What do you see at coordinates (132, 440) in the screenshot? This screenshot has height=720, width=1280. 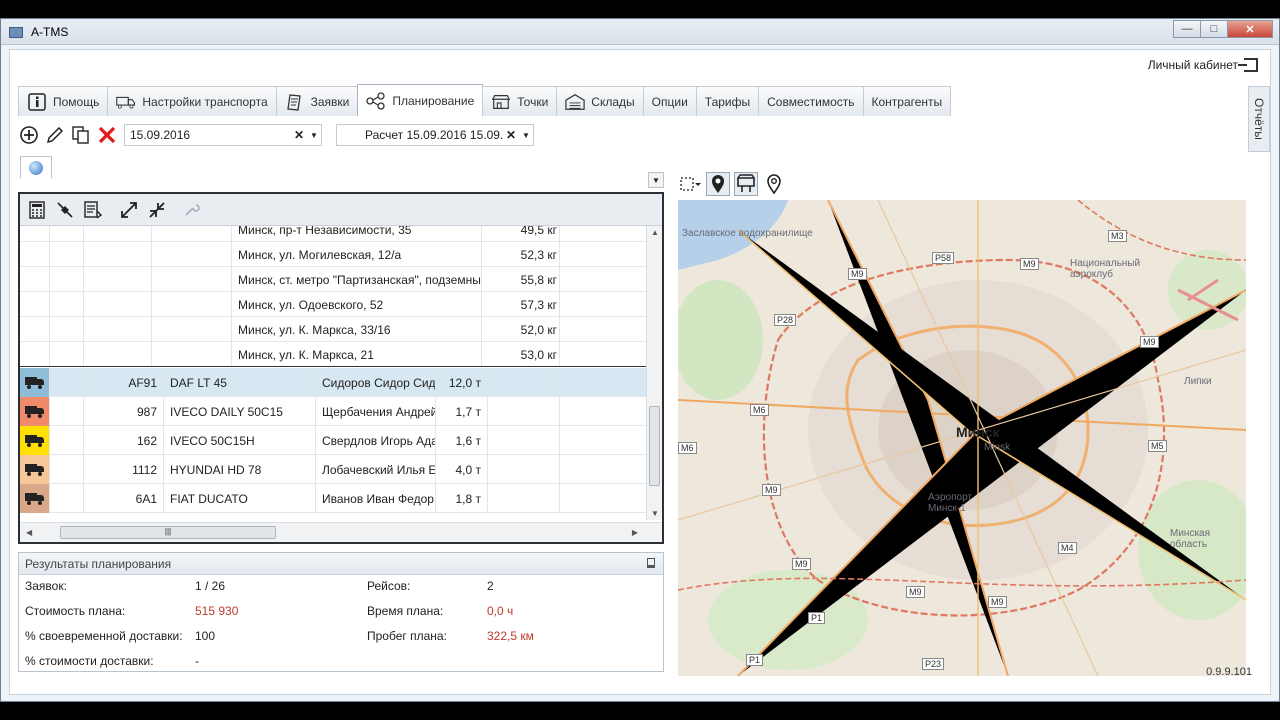 I see `vehicle-number: 162` at bounding box center [132, 440].